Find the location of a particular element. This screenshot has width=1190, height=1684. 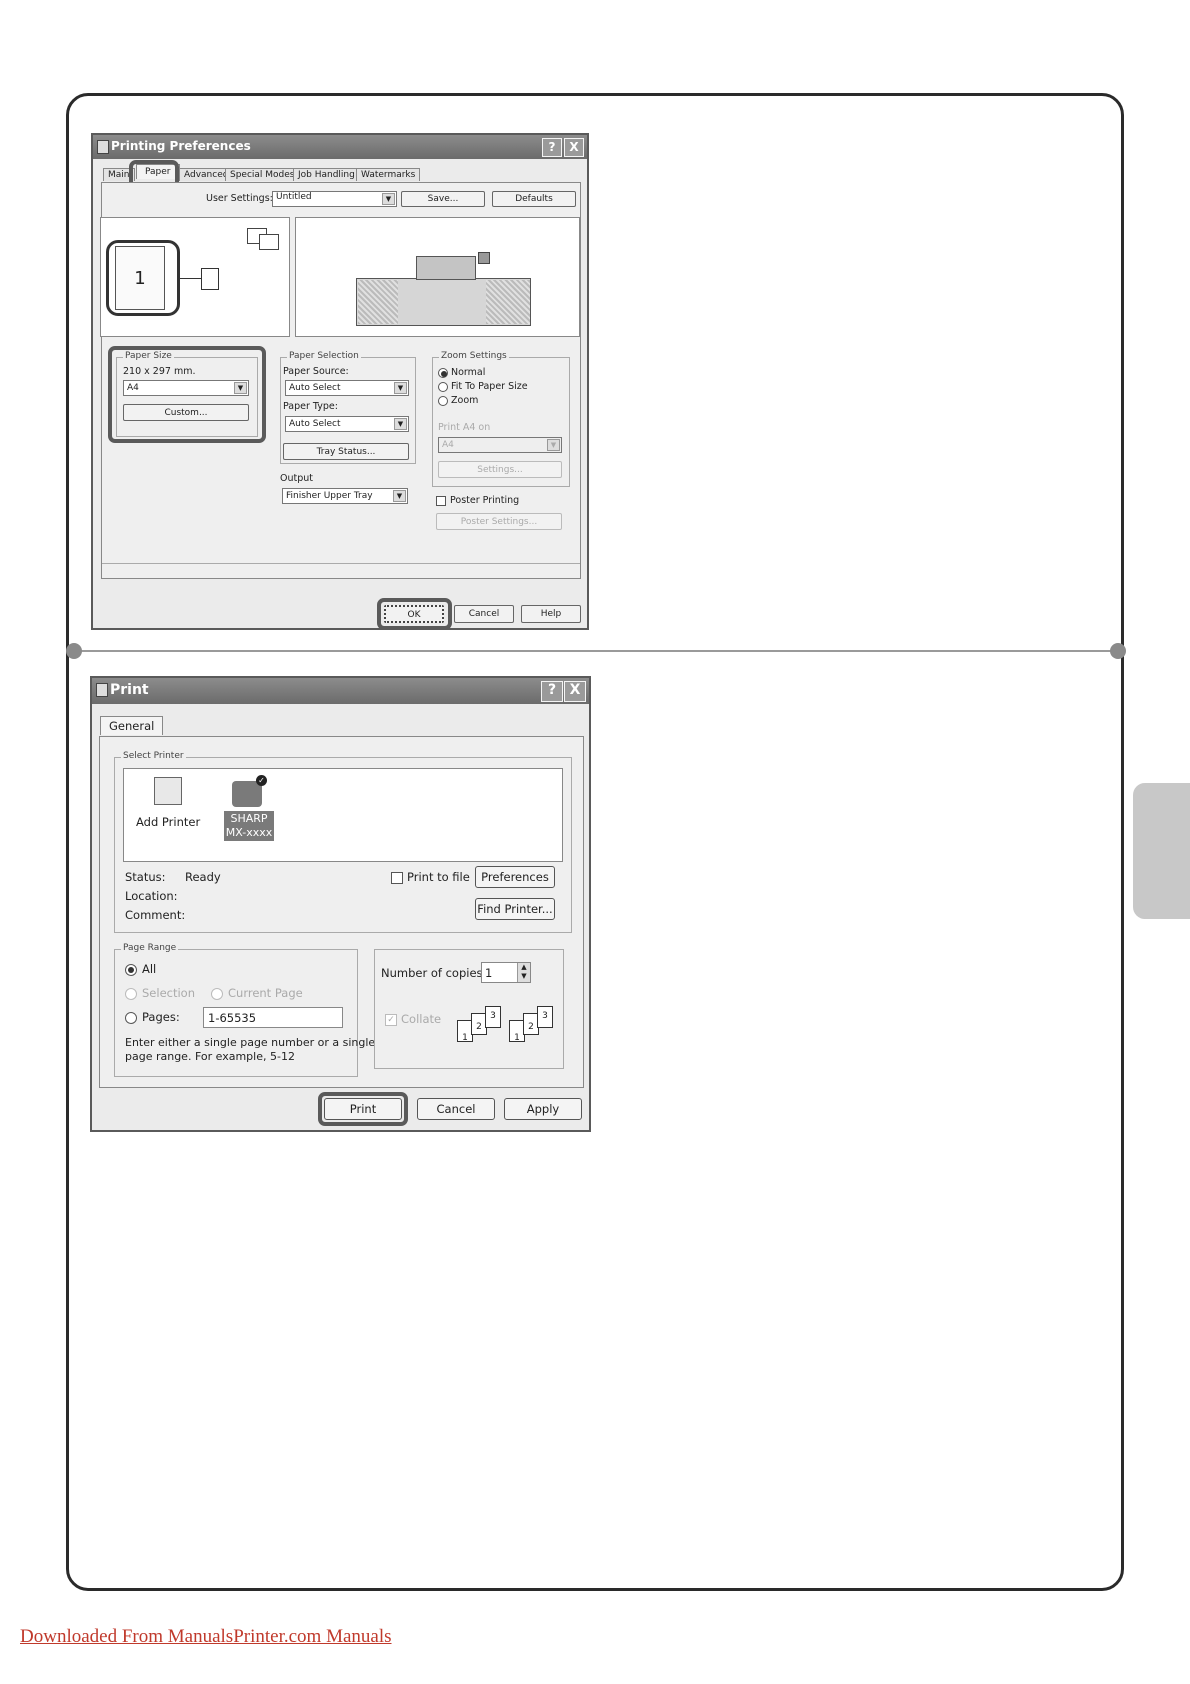

print-on-value: A4 is located at coordinates (448, 445).